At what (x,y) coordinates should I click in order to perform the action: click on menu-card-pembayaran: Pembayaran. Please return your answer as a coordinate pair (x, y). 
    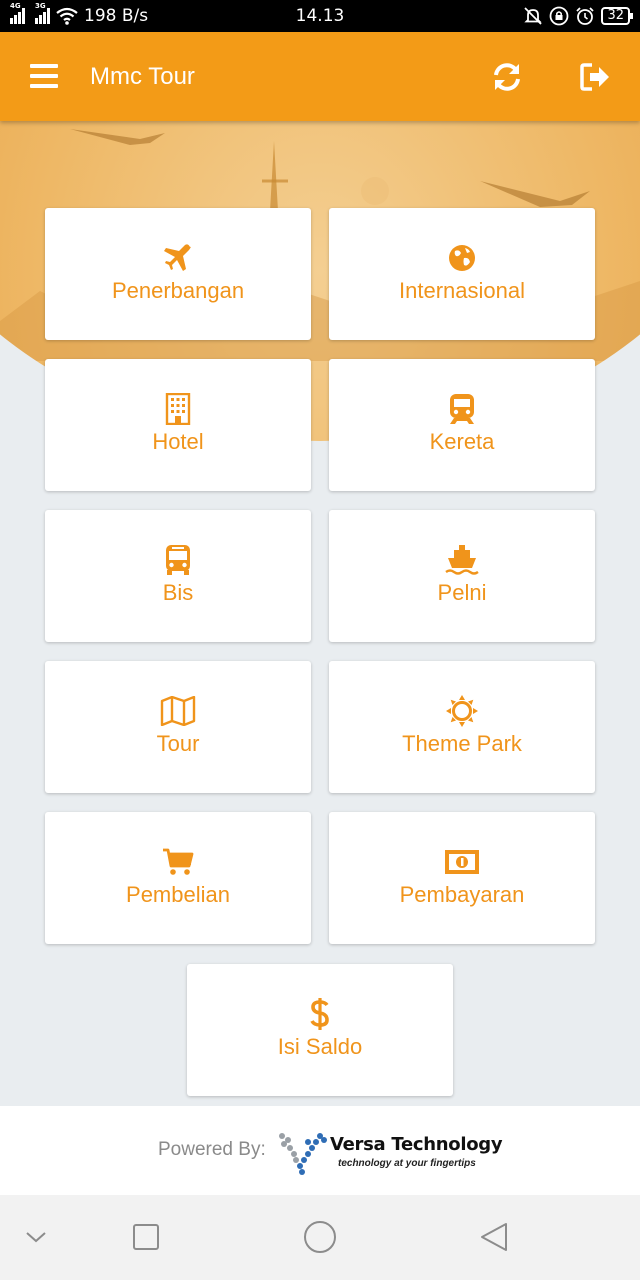
    Looking at the image, I should click on (462, 878).